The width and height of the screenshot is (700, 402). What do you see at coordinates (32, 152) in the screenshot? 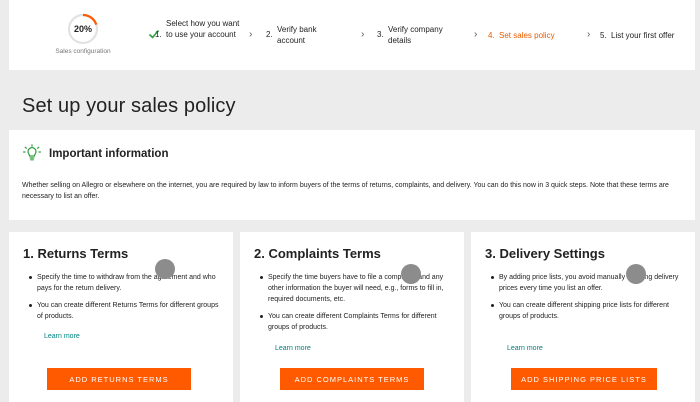
I see `lightbulb-icon` at bounding box center [32, 152].